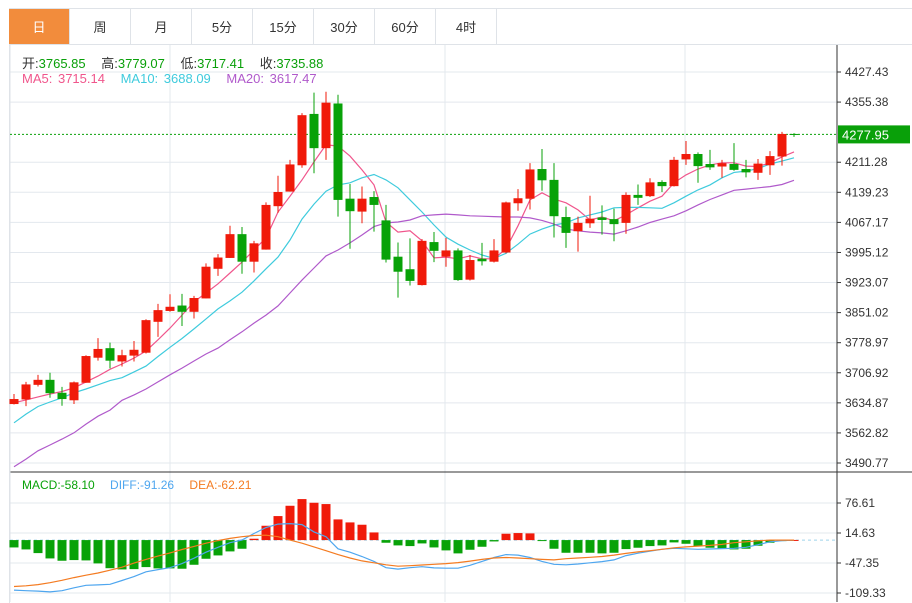  Describe the element at coordinates (867, 463) in the screenshot. I see `y-axis-label: 3490.77` at that location.